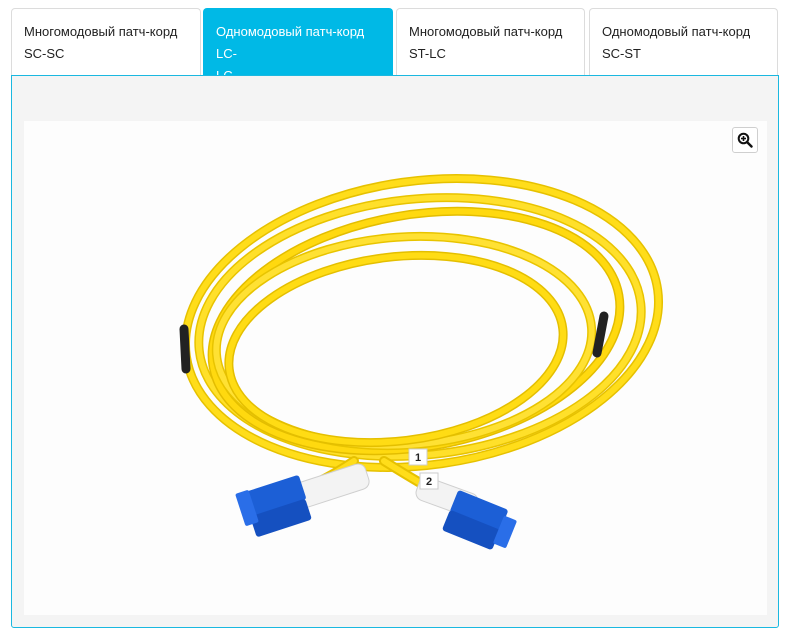 The width and height of the screenshot is (788, 637). What do you see at coordinates (486, 42) in the screenshot?
I see `tab-label: Многомодовый патч-корд ST-LC` at bounding box center [486, 42].